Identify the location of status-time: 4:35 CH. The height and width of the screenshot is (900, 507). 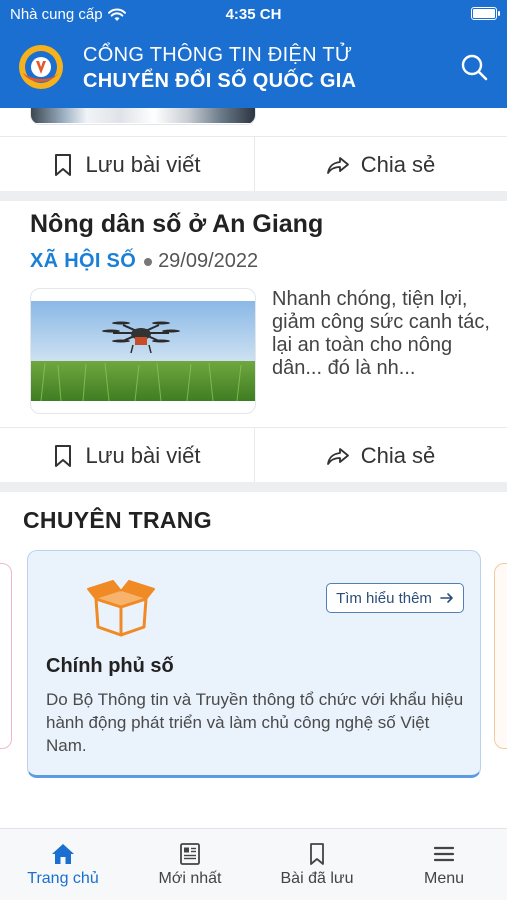
(253, 14).